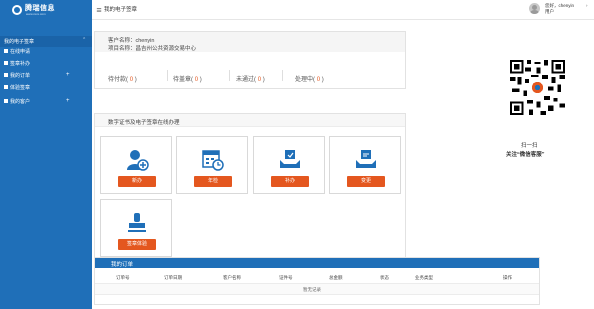 This screenshot has height=309, width=594. I want to click on user-menu-caret-icon: ›, so click(587, 5).